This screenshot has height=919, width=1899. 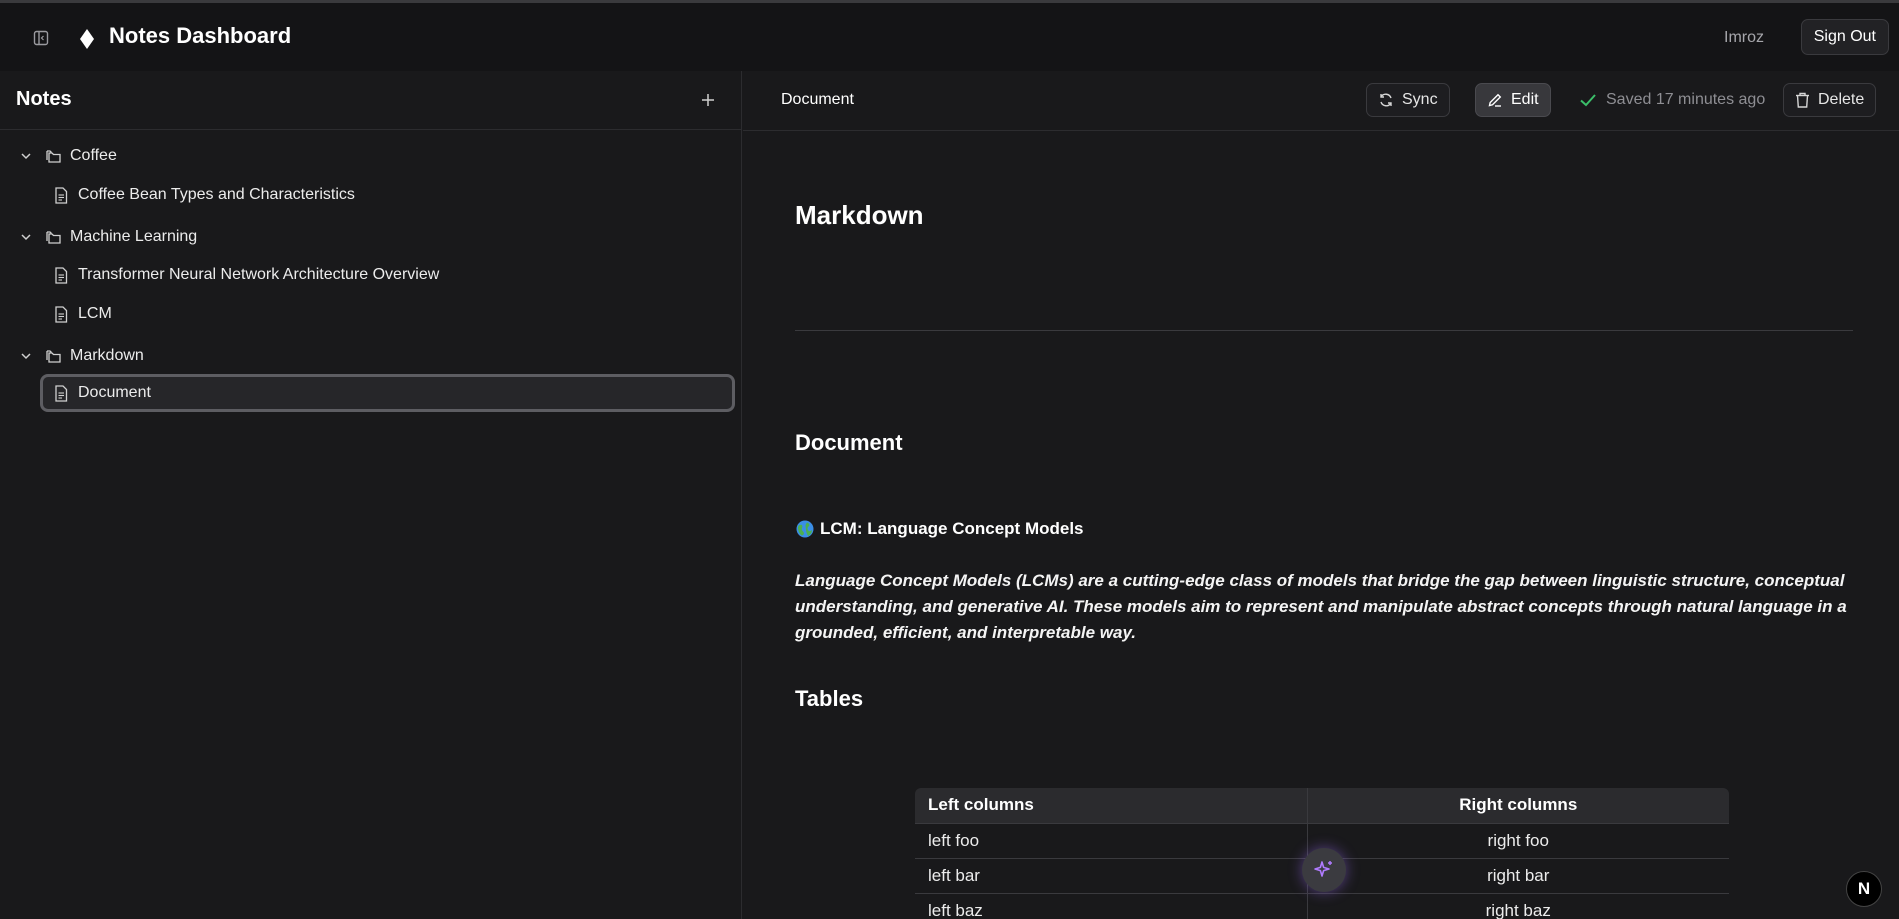 What do you see at coordinates (1111, 841) in the screenshot?
I see `table-cell: left foo` at bounding box center [1111, 841].